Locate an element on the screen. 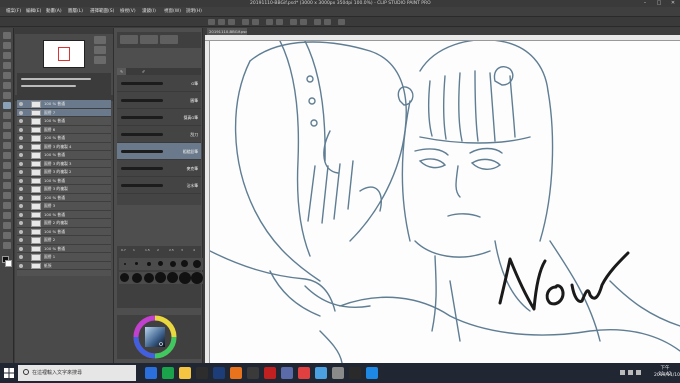  figure-tool-icon is located at coordinates (7, 195).